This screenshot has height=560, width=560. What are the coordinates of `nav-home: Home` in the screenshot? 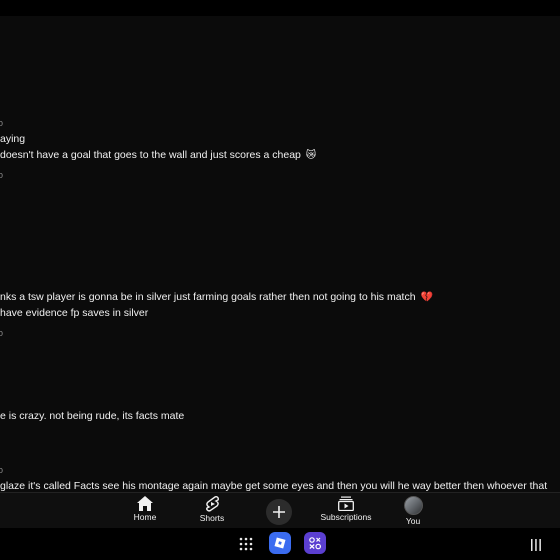 It's located at (145, 509).